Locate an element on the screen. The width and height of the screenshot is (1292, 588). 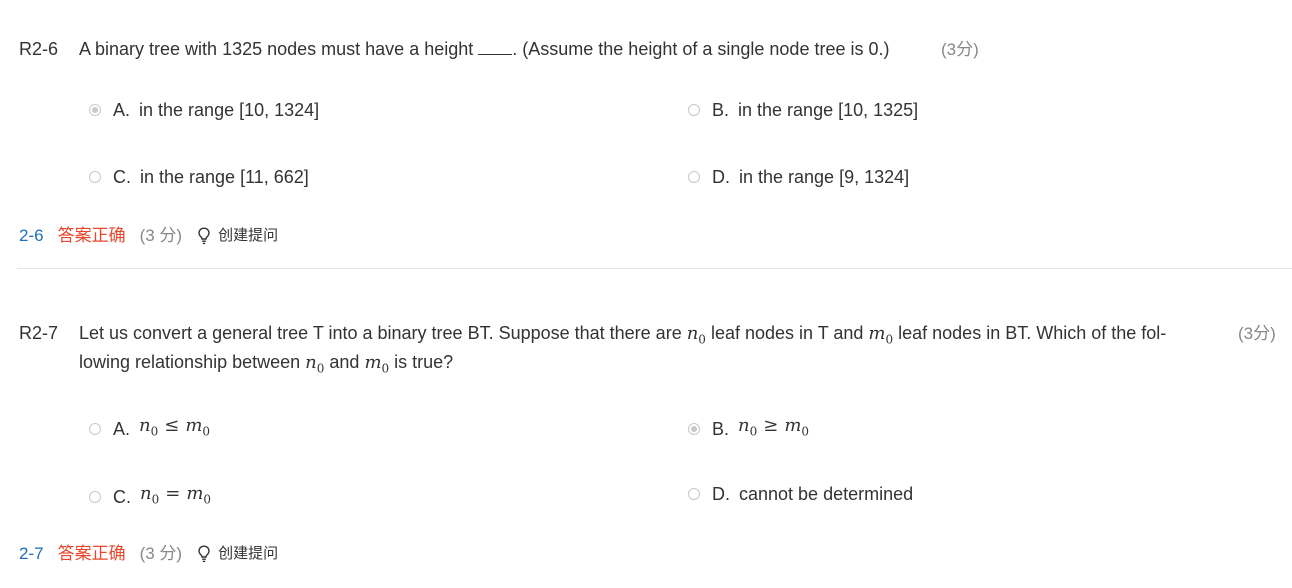
option-a: A. in the range [10, 1324] is located at coordinates (204, 110).